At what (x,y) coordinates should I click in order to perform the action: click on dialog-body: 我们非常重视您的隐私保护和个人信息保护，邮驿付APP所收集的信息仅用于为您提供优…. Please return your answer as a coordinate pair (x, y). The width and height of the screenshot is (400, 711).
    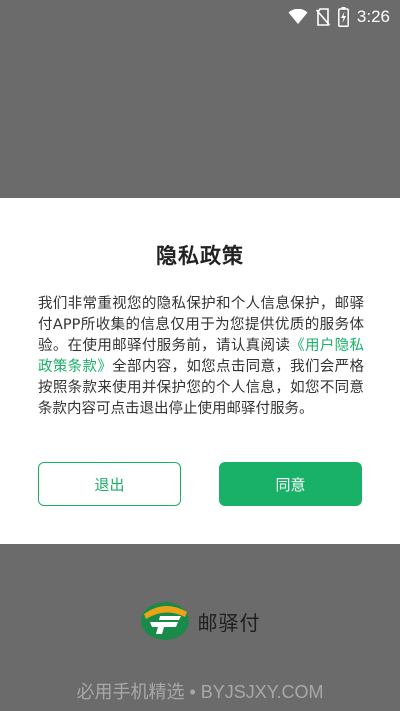
    Looking at the image, I should click on (201, 357).